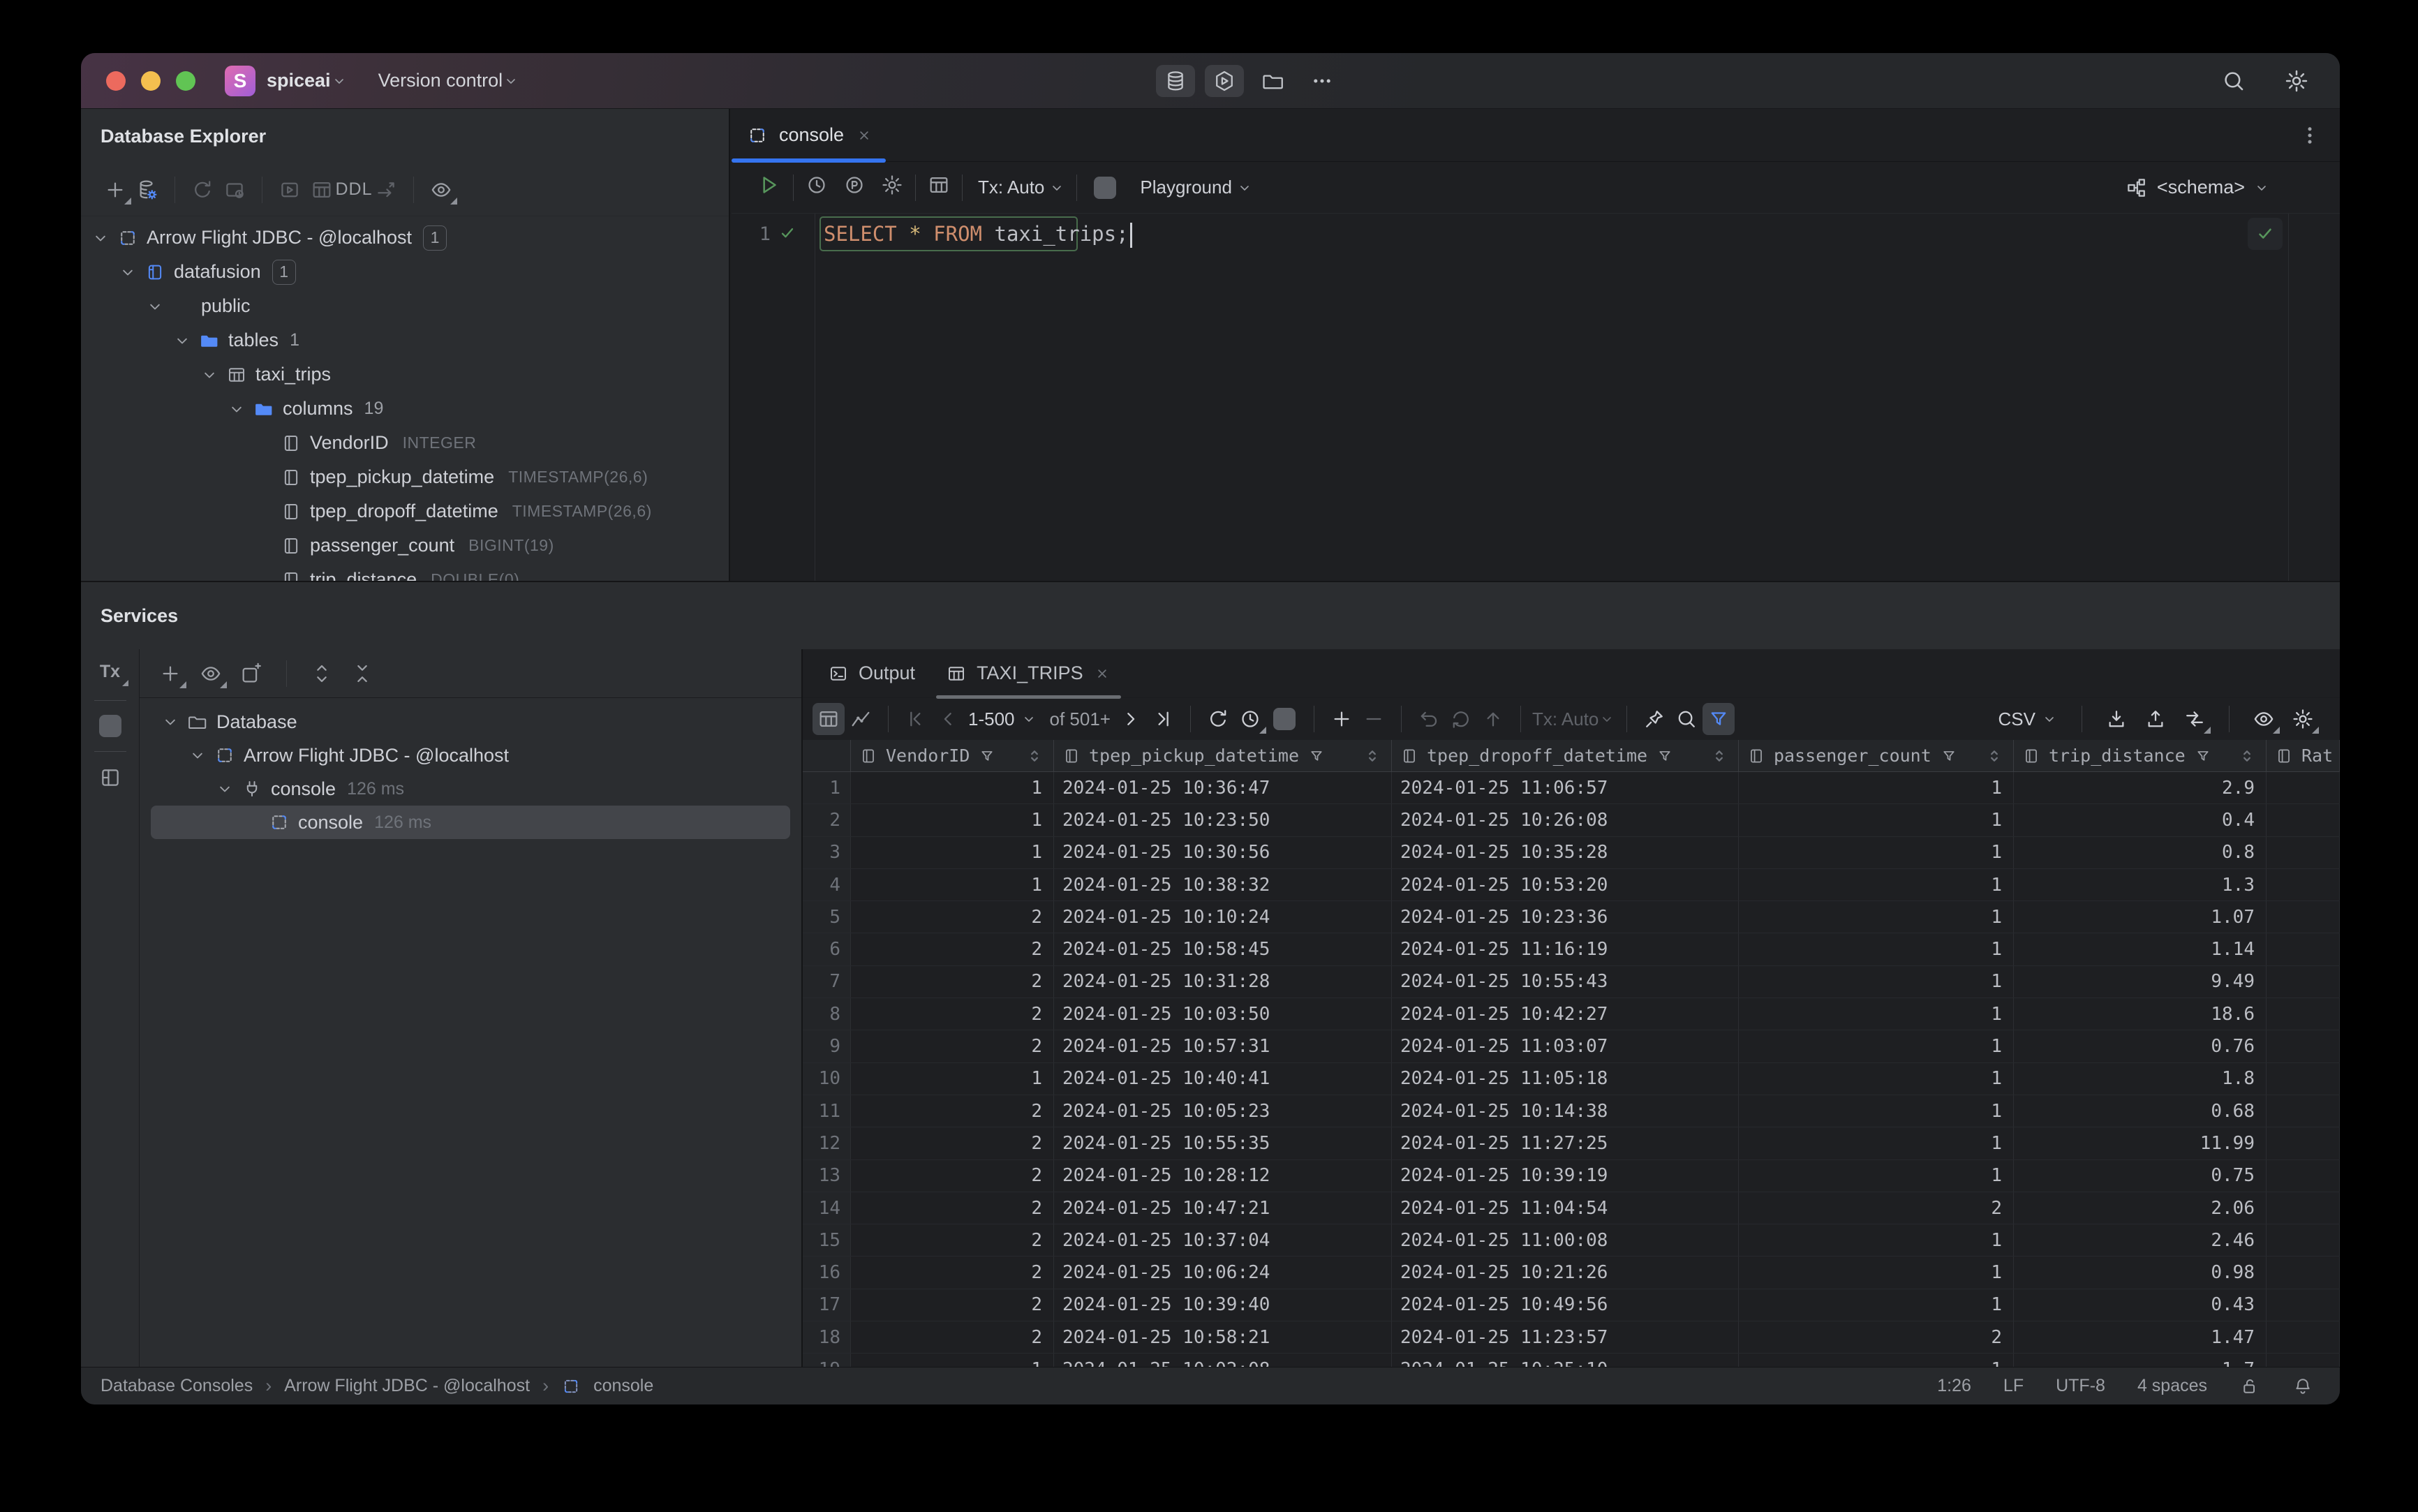 The height and width of the screenshot is (1512, 2418). What do you see at coordinates (1223, 1360) in the screenshot?
I see `cell: 2024-01-25 10:02:08` at bounding box center [1223, 1360].